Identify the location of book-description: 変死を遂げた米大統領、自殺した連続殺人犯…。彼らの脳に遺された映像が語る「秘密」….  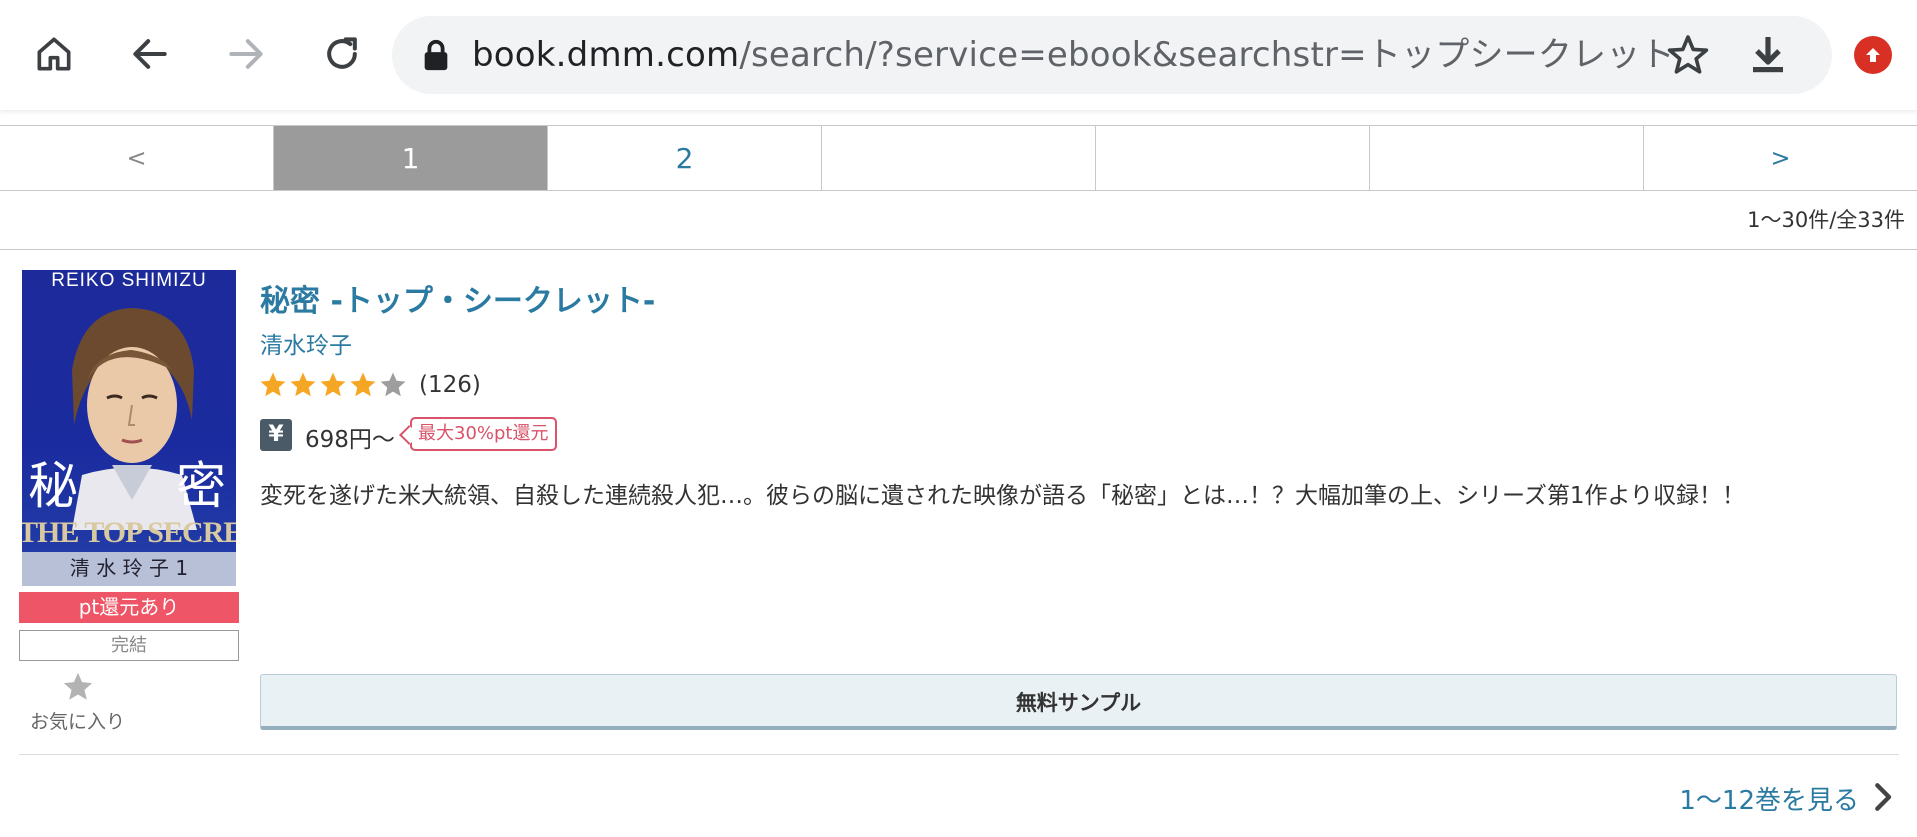
(1003, 496).